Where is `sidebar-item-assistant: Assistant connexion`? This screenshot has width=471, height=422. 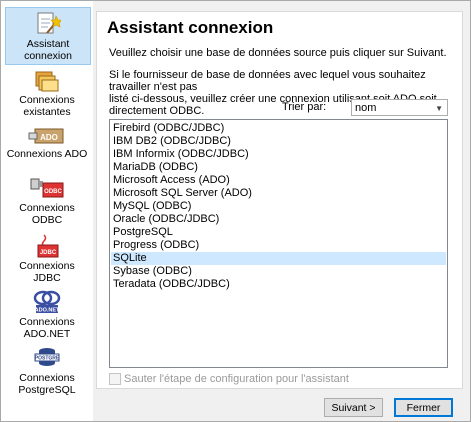
sidebar-item-assistant: Assistant connexion is located at coordinates (48, 36).